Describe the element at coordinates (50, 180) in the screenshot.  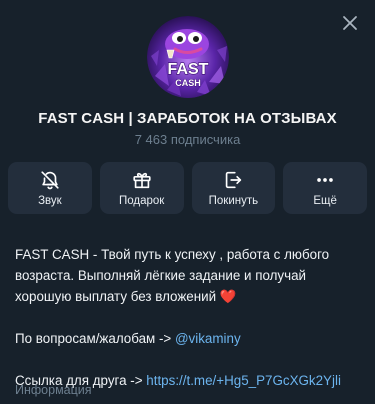
I see `bell-off-icon` at that location.